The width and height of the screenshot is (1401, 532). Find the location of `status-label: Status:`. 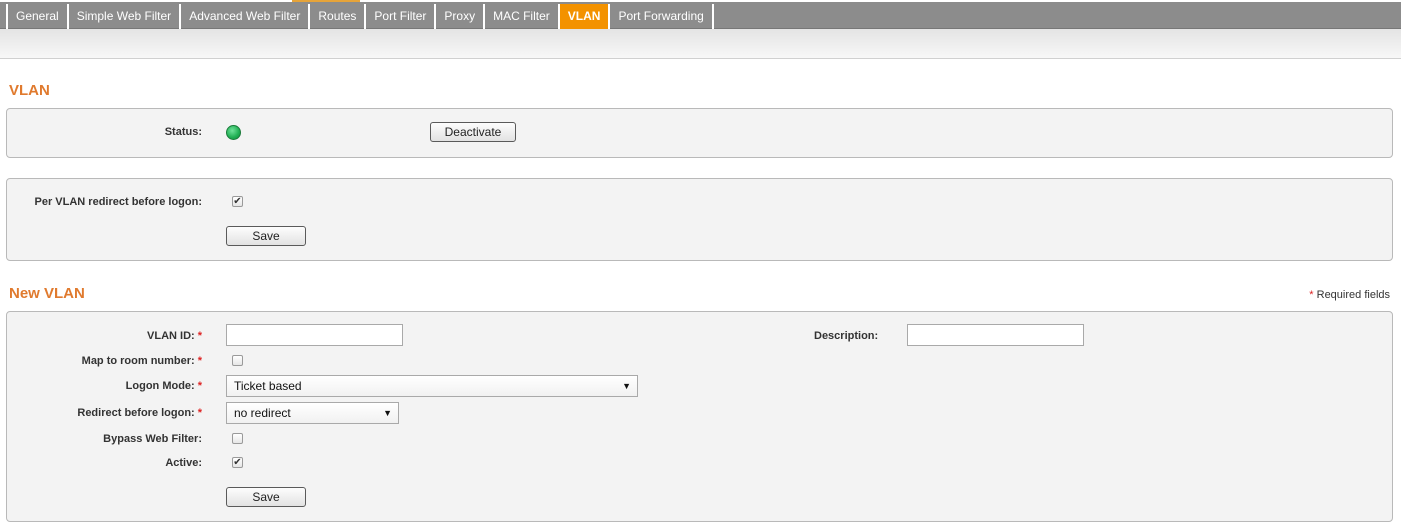

status-label: Status: is located at coordinates (183, 132).